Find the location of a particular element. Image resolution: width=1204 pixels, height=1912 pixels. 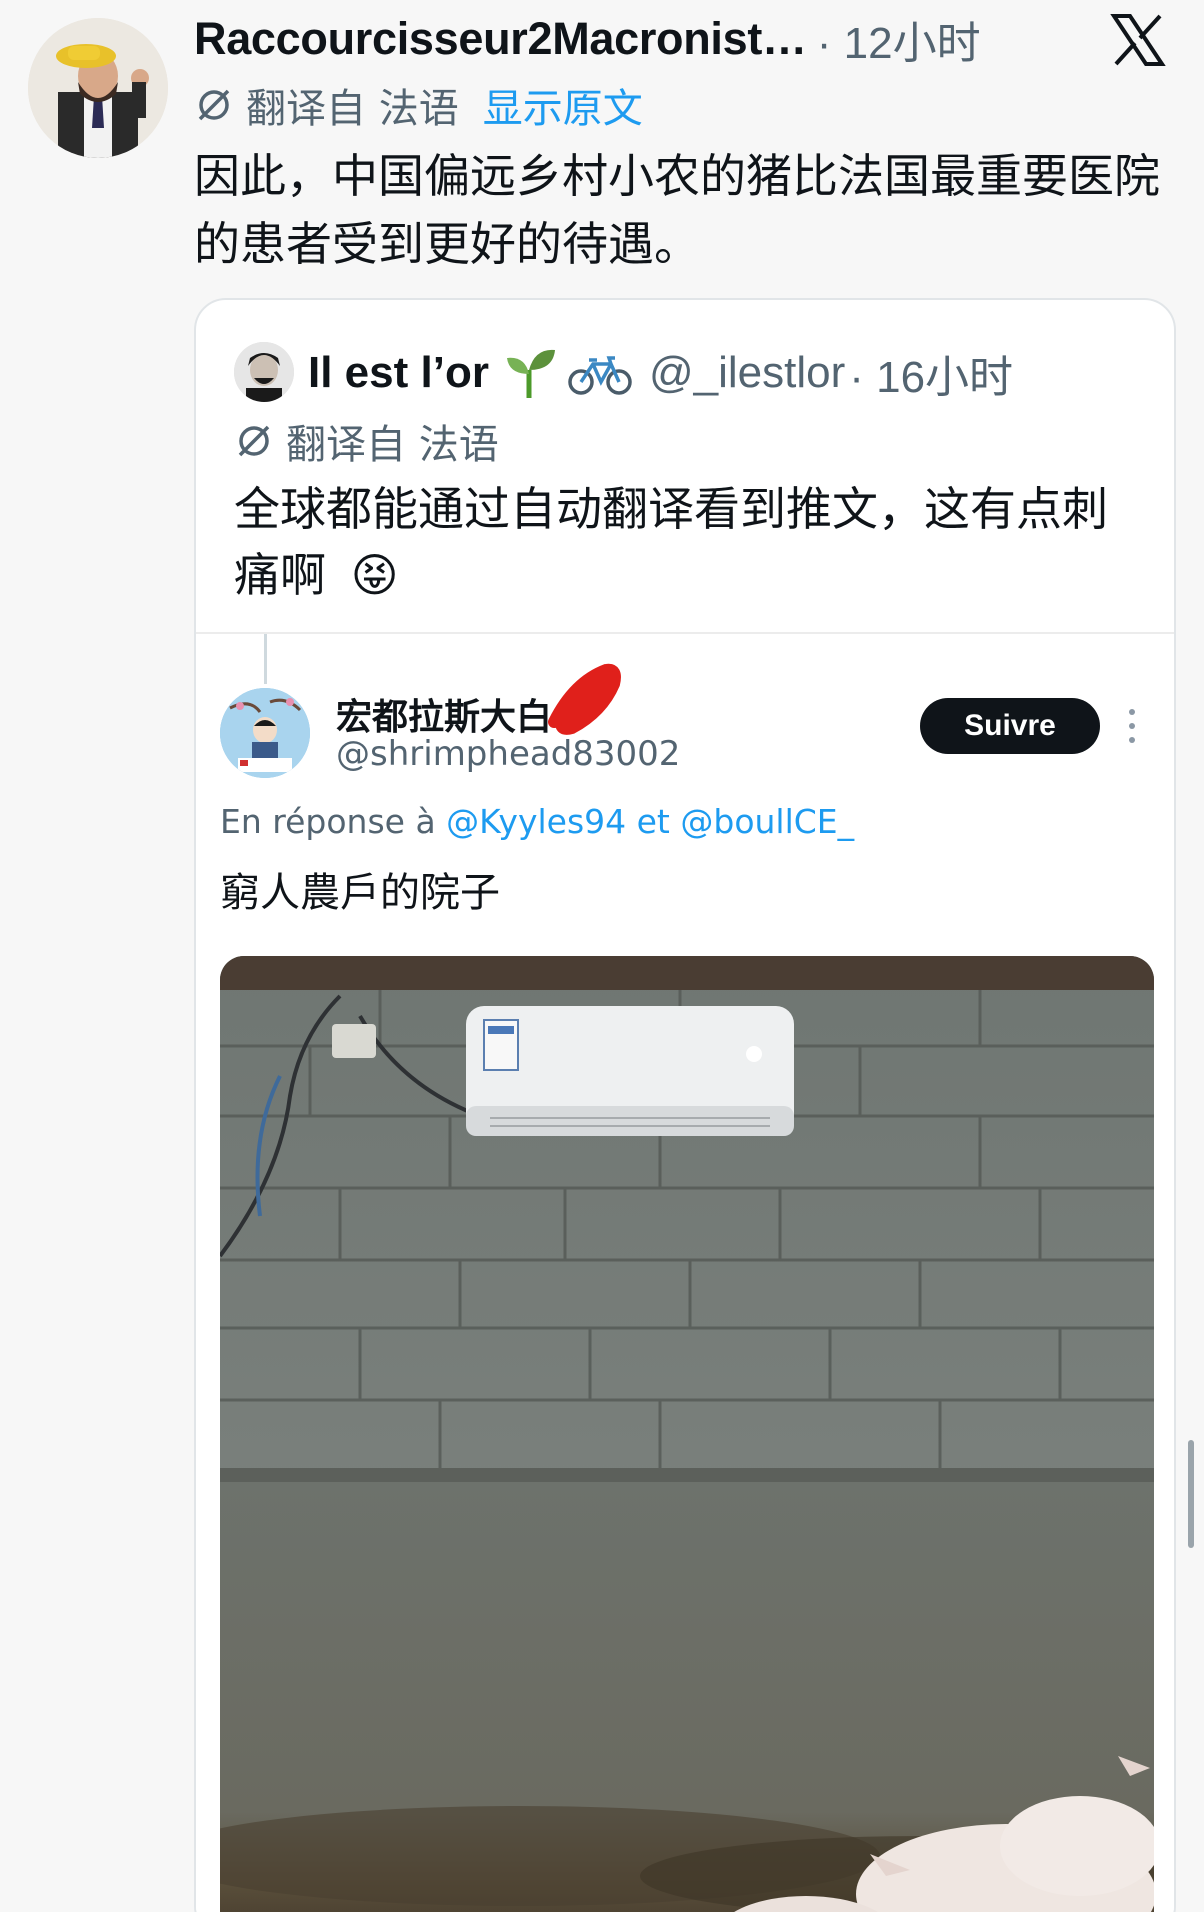

author-avatar is located at coordinates (98, 88).